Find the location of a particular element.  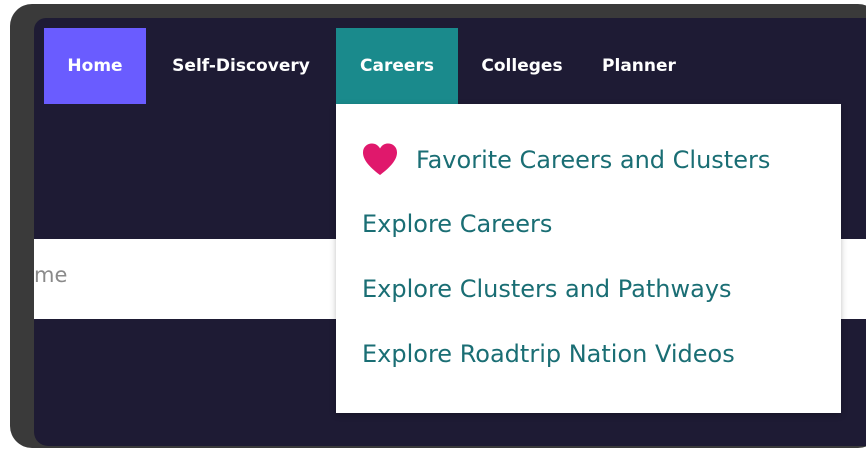

menu-item-explore-roadtrip-videos: Explore Roadtrip Nation Videos is located at coordinates (548, 354).